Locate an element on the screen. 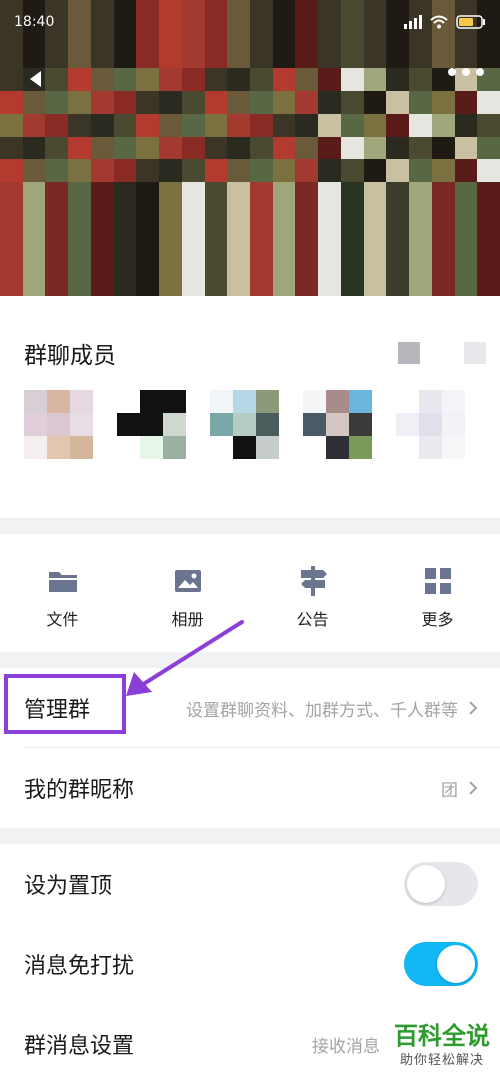 This screenshot has width=500, height=1084. action-announcement: 公告 is located at coordinates (312, 593).